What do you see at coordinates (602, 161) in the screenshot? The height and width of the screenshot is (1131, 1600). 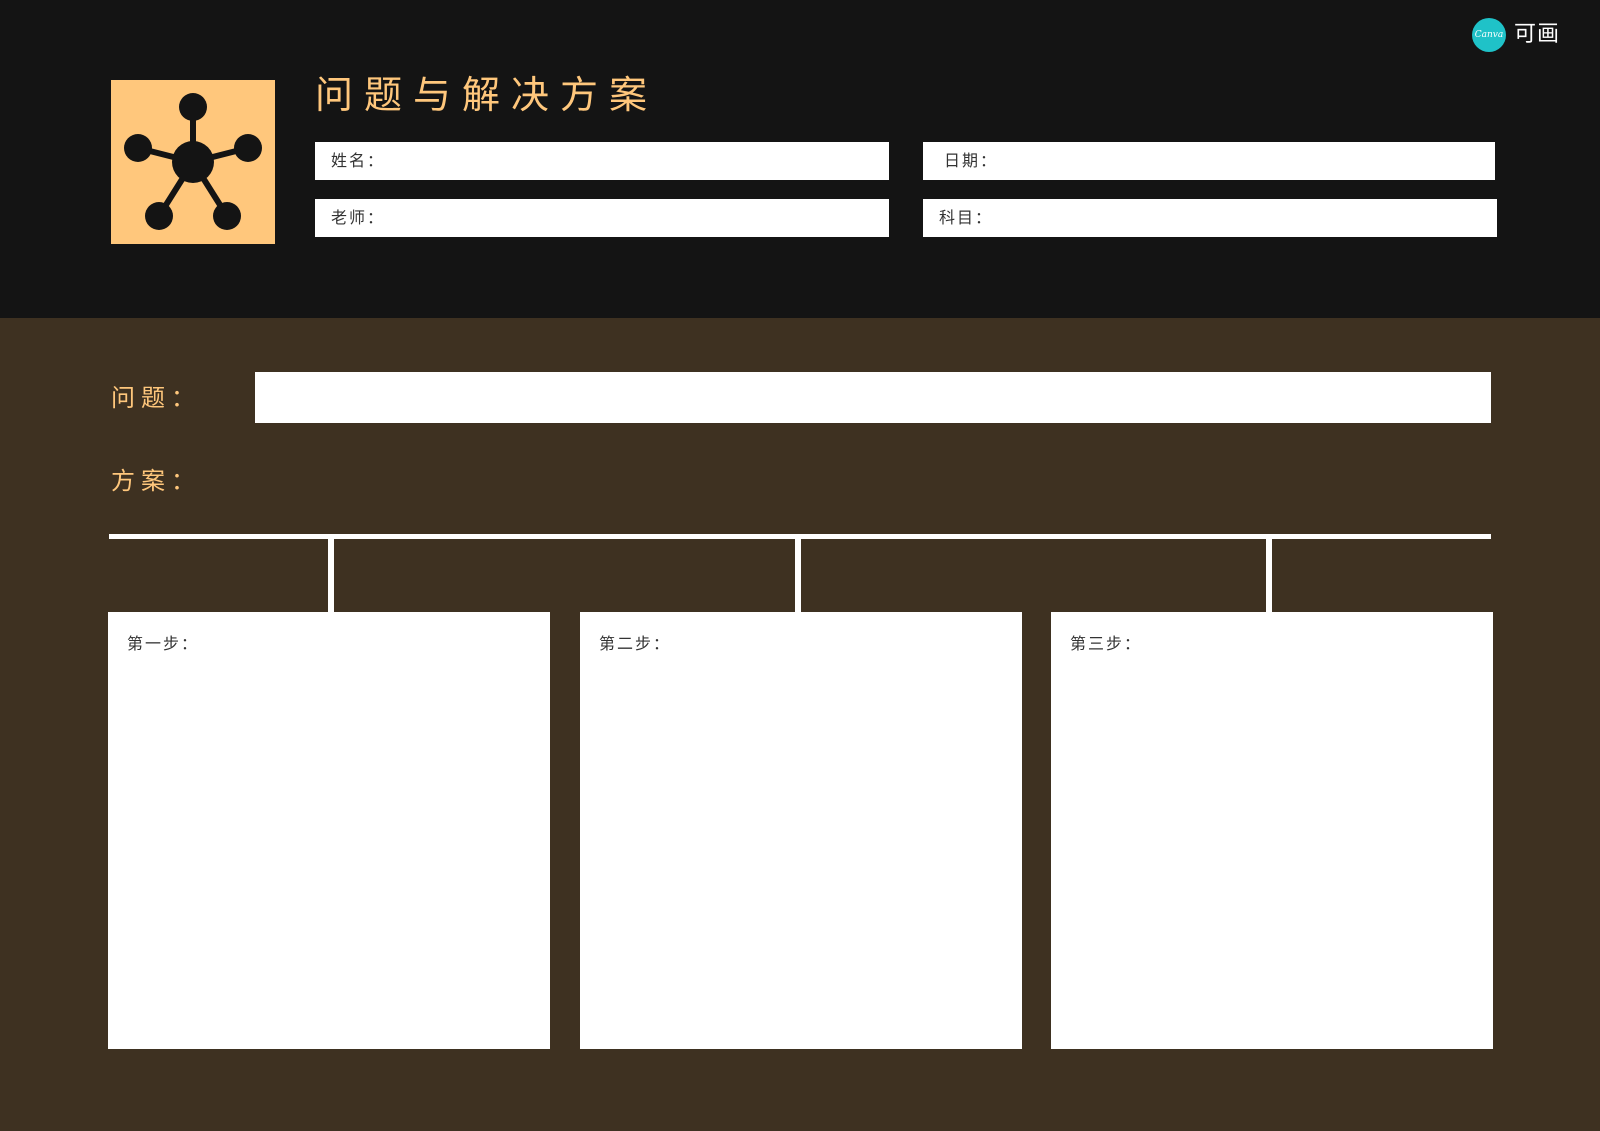 I see `name-field: 姓名：` at bounding box center [602, 161].